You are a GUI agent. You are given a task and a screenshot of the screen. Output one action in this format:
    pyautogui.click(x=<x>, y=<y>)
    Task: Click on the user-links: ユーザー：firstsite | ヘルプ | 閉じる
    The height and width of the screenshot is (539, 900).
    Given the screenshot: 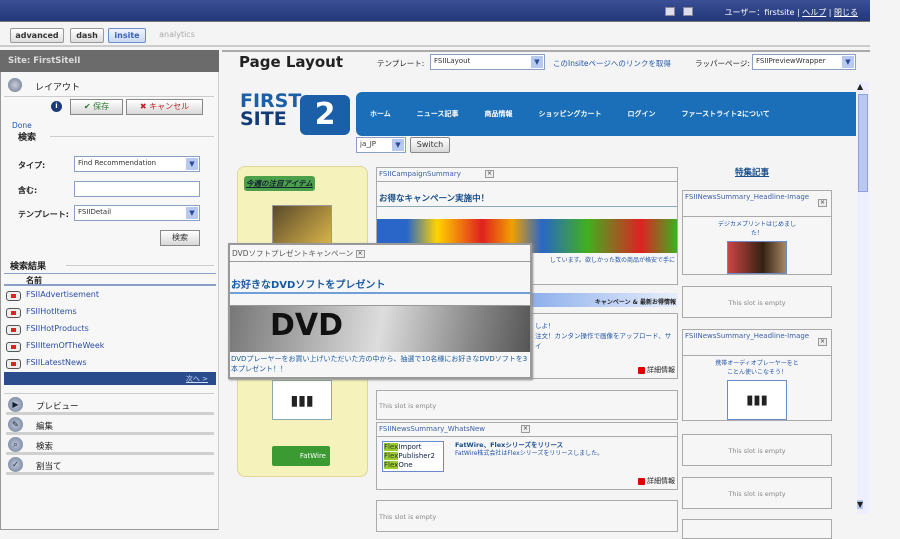 What is the action you would take?
    pyautogui.click(x=791, y=12)
    